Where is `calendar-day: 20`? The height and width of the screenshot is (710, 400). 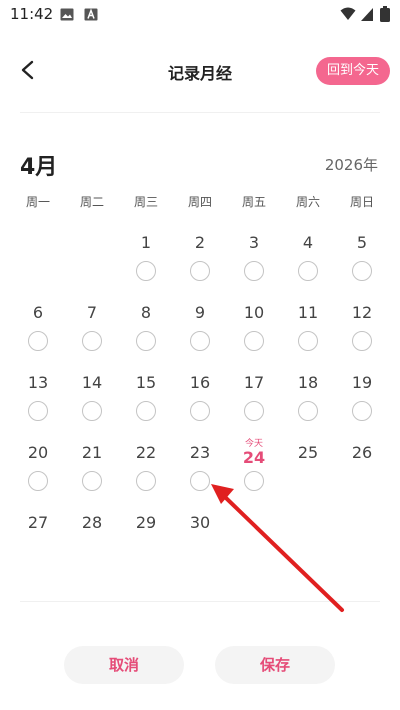 calendar-day: 20 is located at coordinates (38, 475).